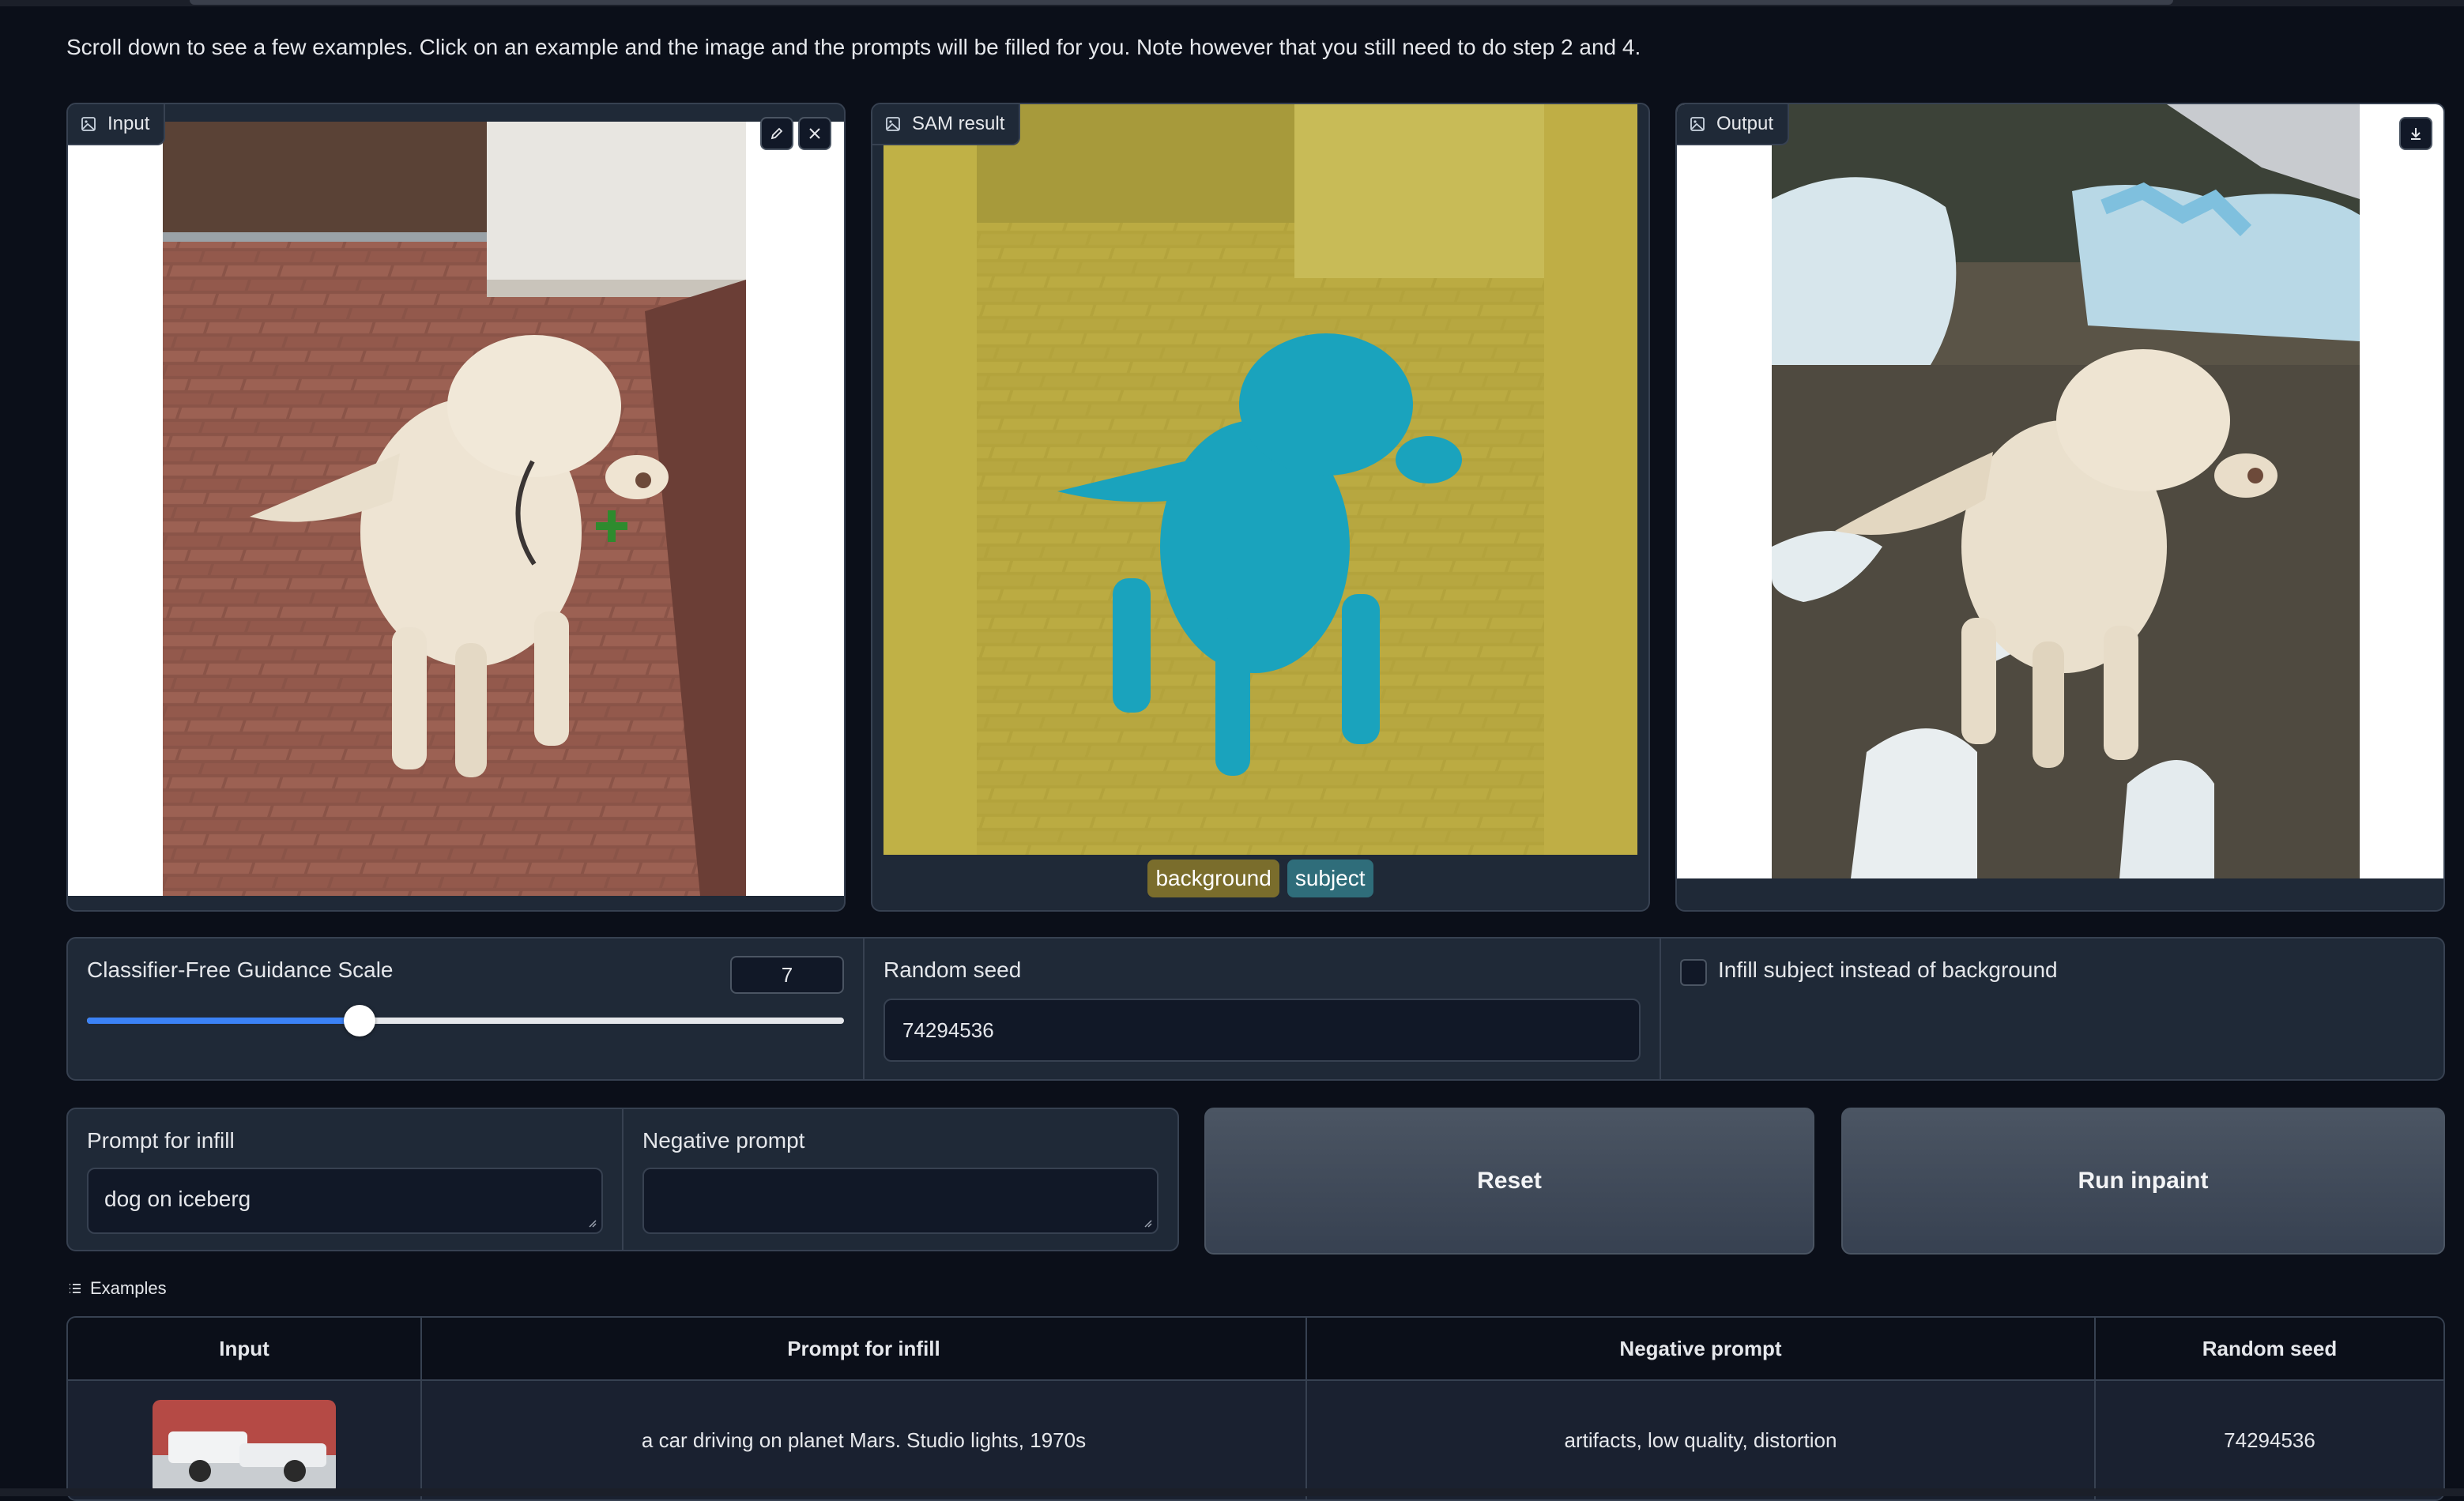 This screenshot has width=2464, height=1501. What do you see at coordinates (1701, 1349) in the screenshot?
I see `column-header: Negative prompt` at bounding box center [1701, 1349].